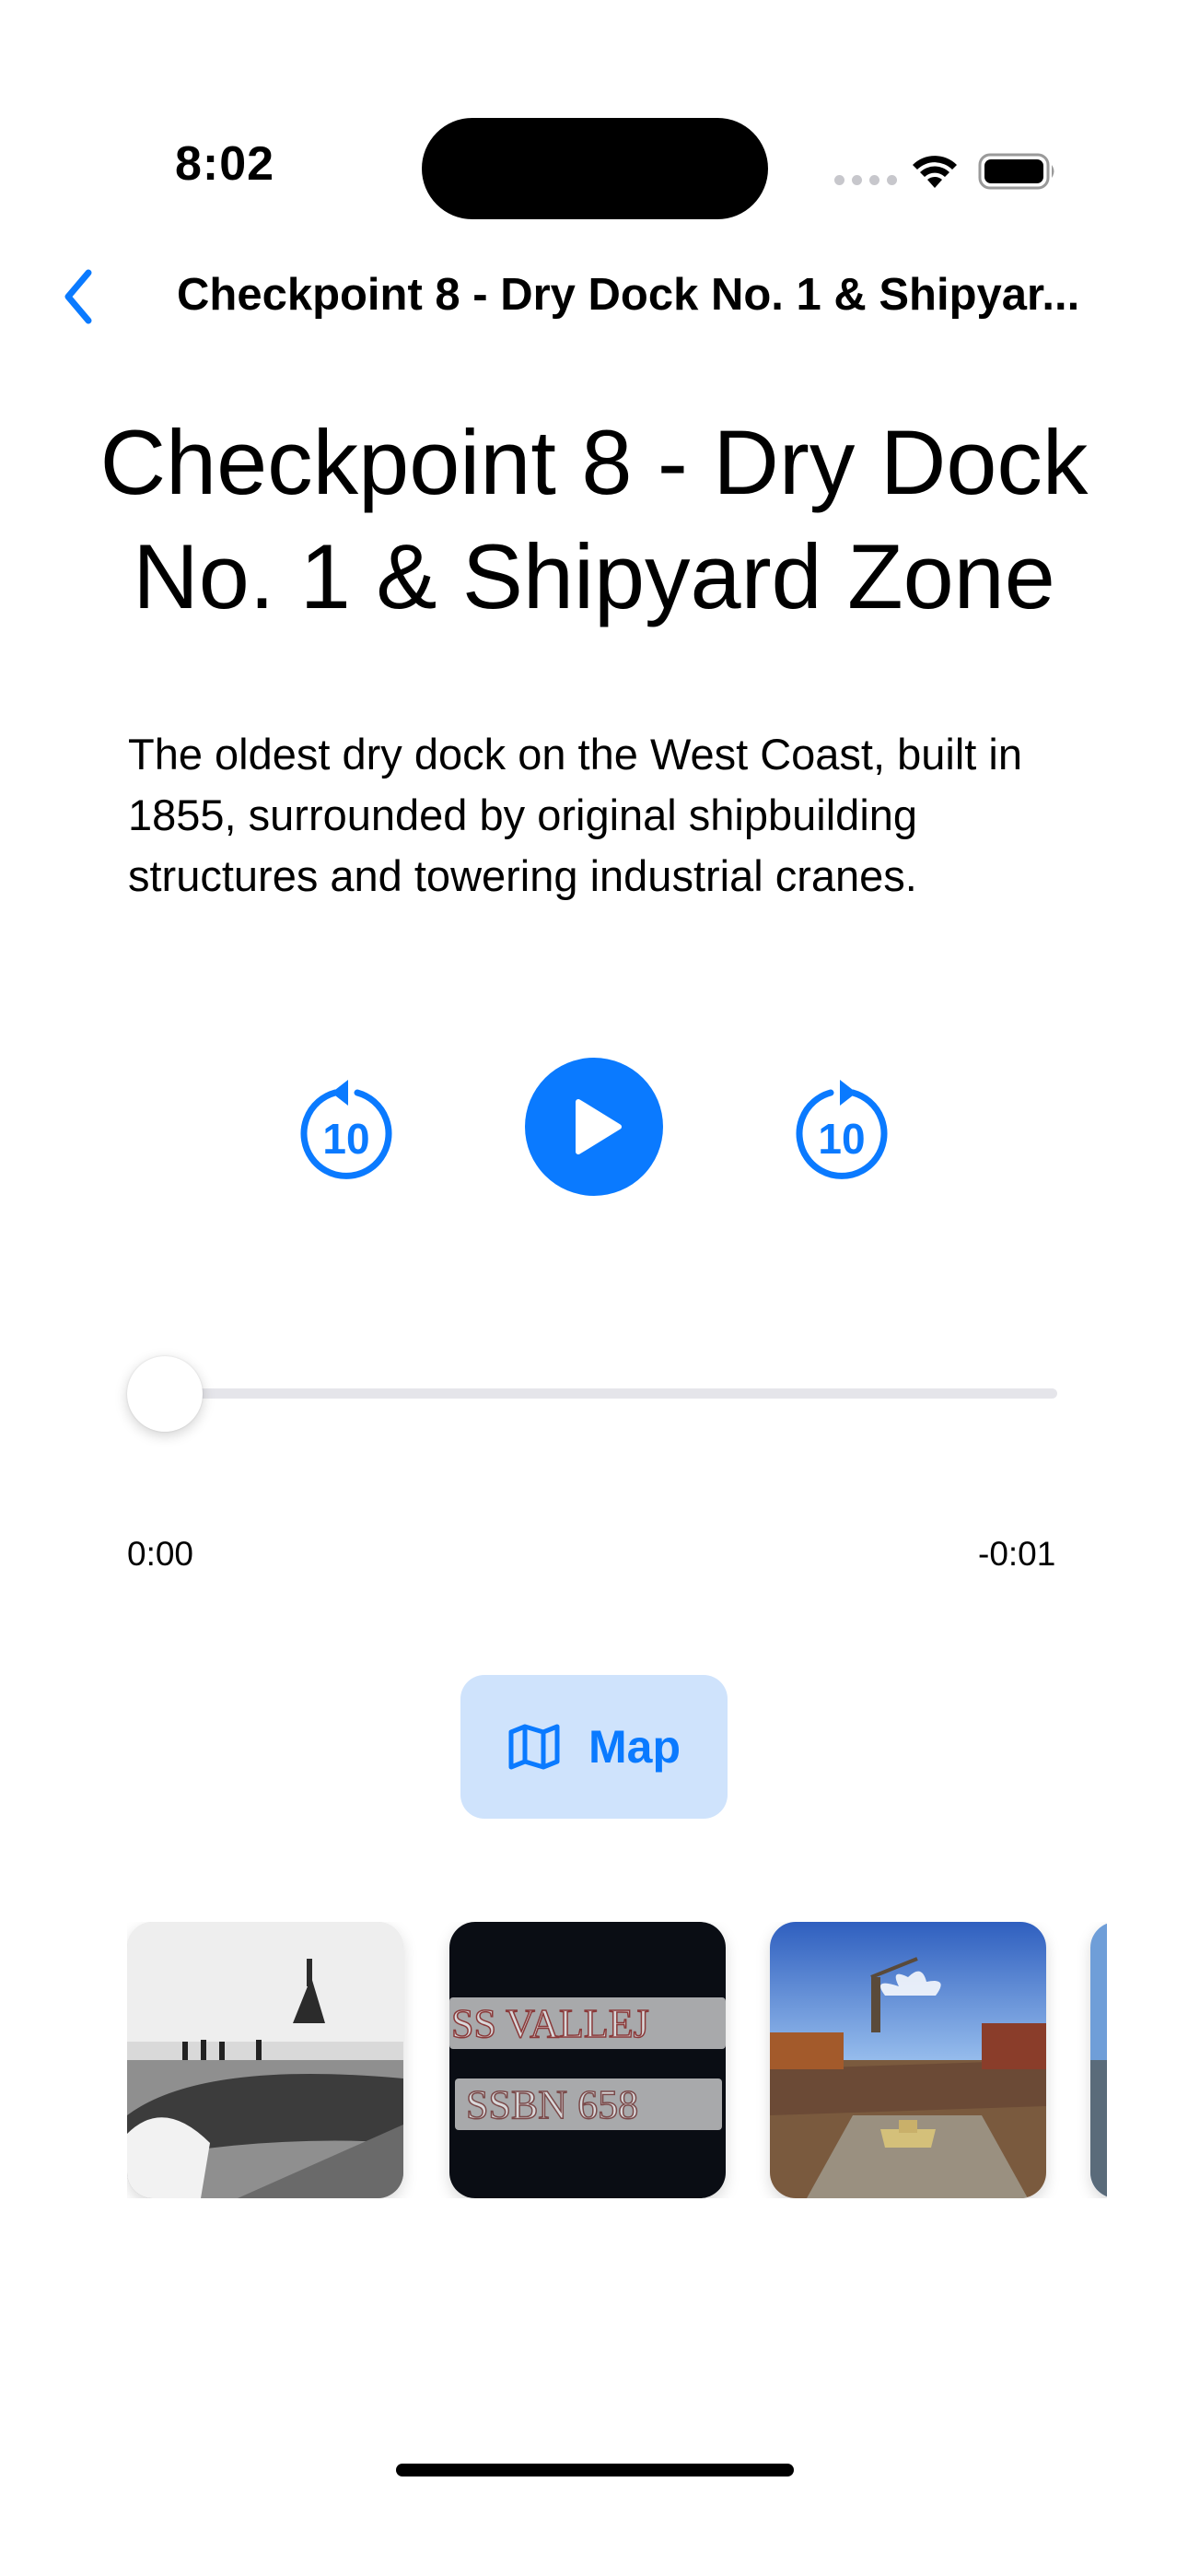  I want to click on elapsed-time: 0:00, so click(160, 1554).